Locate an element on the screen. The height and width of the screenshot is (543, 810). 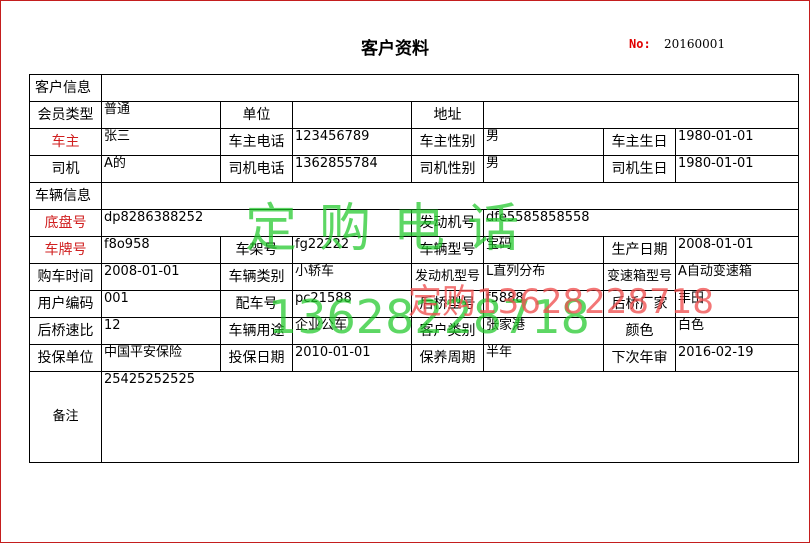
label-address: 地址 is located at coordinates (447, 115).